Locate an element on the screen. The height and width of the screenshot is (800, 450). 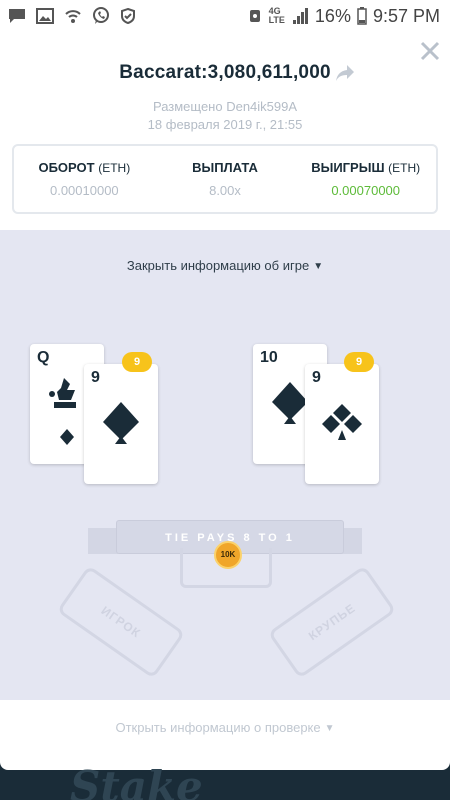
bet-title: Baccarat:3,080,611,000 is located at coordinates (225, 72).